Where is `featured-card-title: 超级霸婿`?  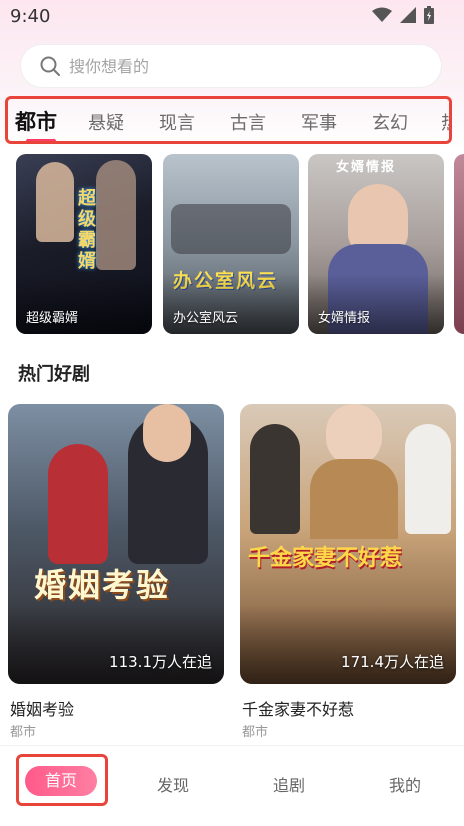 featured-card-title: 超级霸婿 is located at coordinates (52, 318).